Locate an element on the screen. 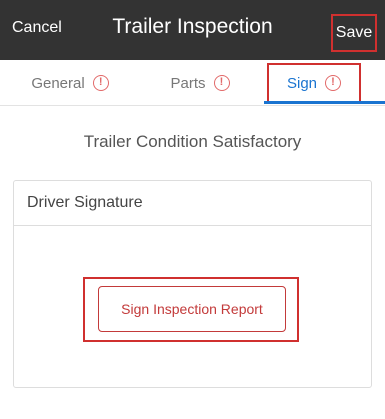 This screenshot has width=385, height=419. tab-parts-label: Parts is located at coordinates (188, 83).